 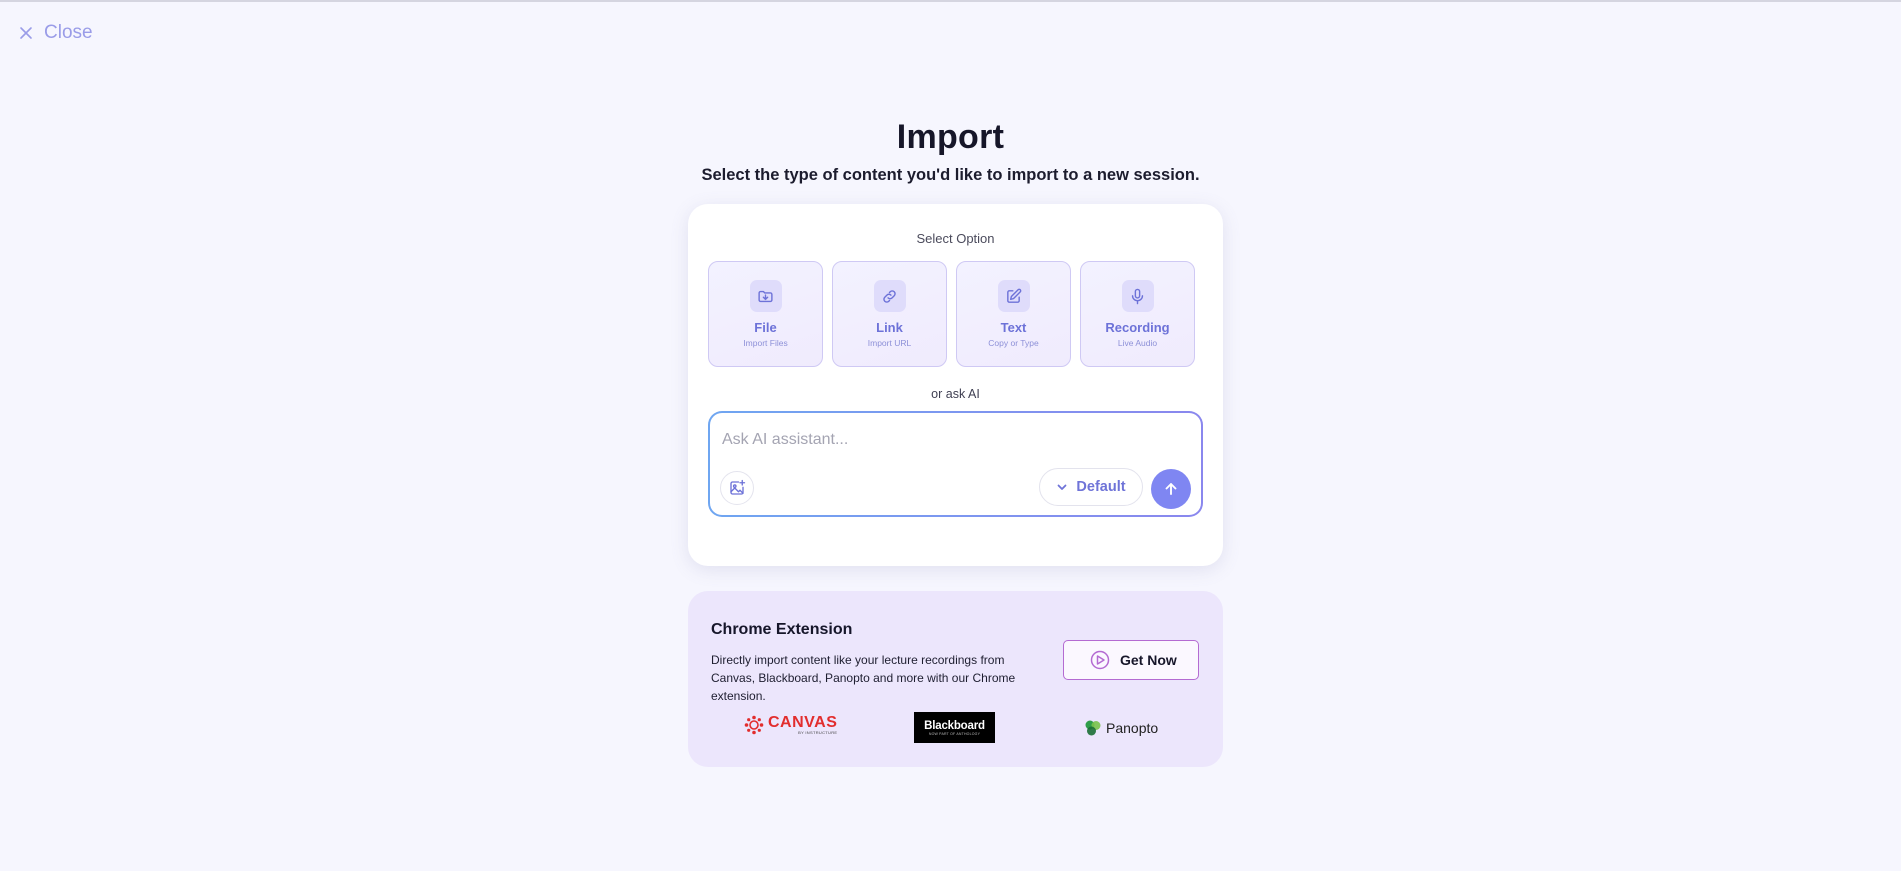 I want to click on blackboard-logo: Blackboard NOW PART OF ANTHOLOGY, so click(x=954, y=727).